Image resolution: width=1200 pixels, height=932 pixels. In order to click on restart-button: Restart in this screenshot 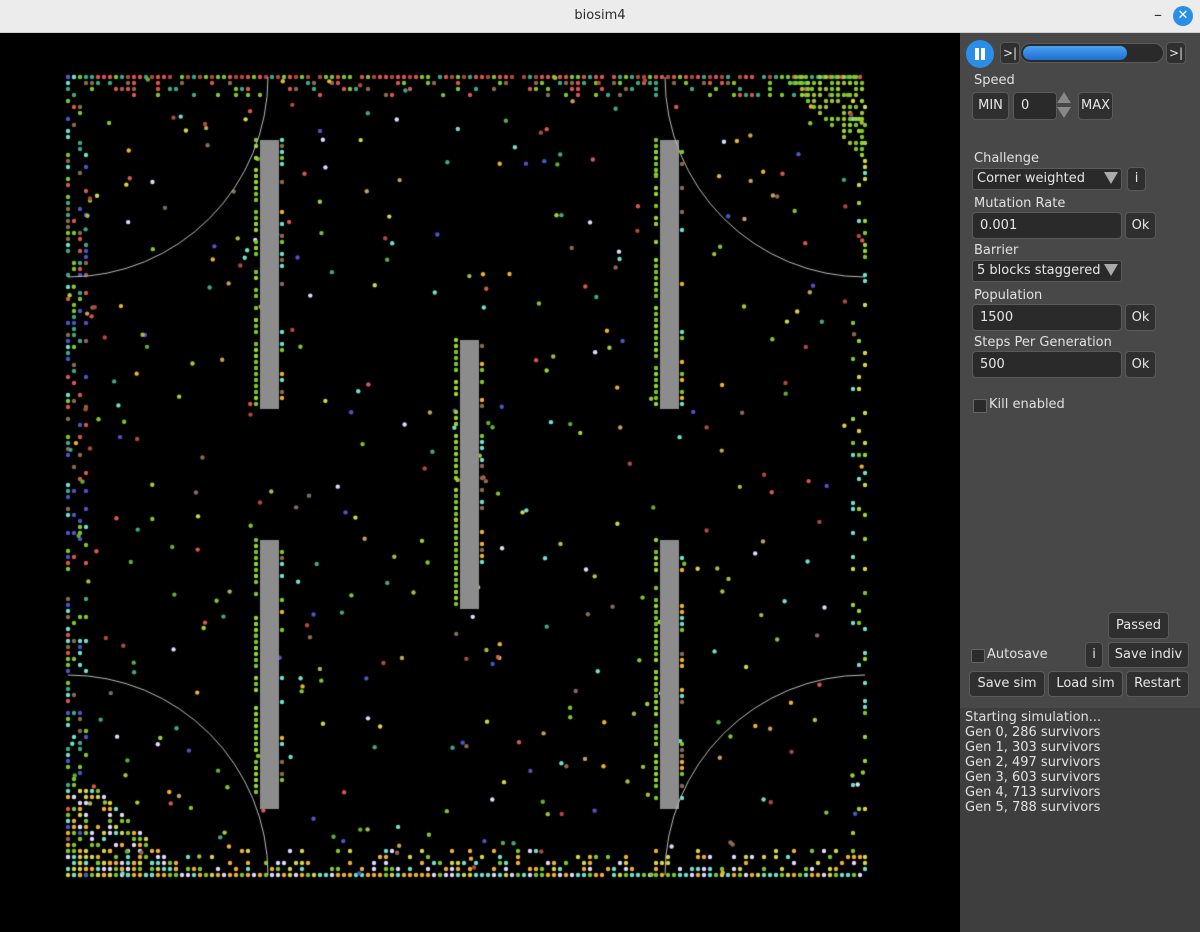, I will do `click(1157, 684)`.